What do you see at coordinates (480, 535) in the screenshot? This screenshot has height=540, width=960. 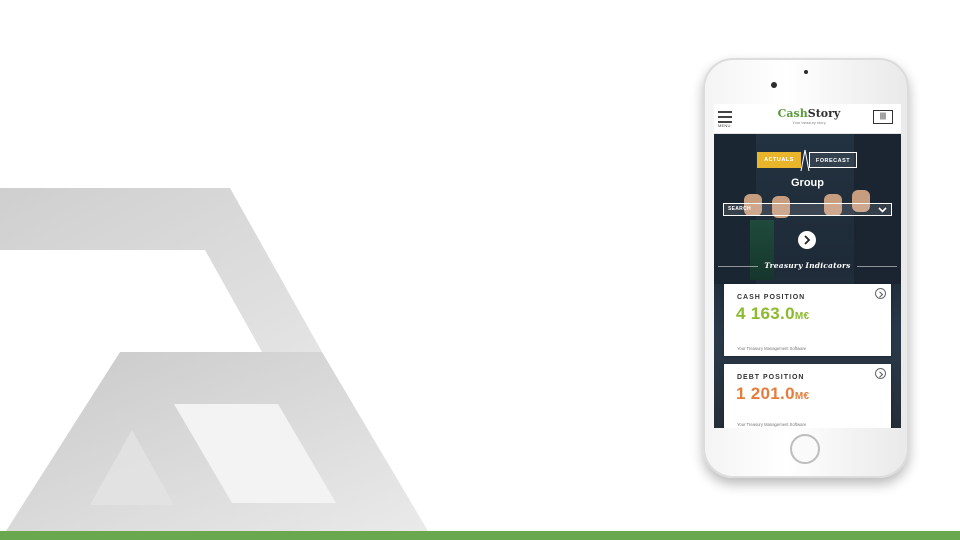 I see `bottom-accent-bar` at bounding box center [480, 535].